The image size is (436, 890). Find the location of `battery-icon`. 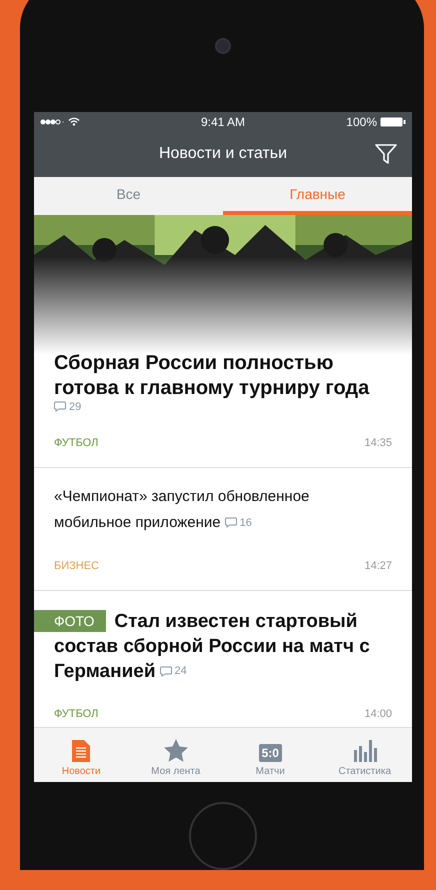

battery-icon is located at coordinates (393, 121).